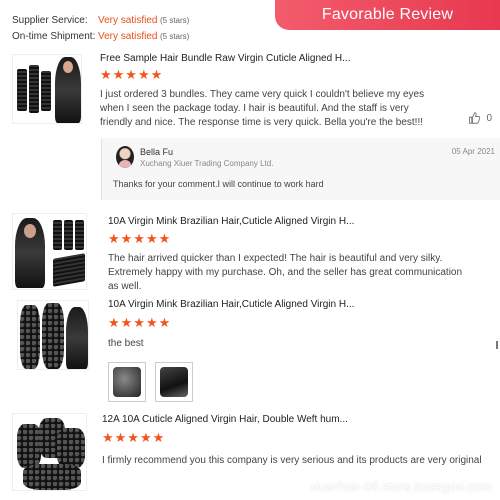 This screenshot has height=500, width=500. What do you see at coordinates (128, 36) in the screenshot?
I see `ontime-shipment-value: Very satisfied` at bounding box center [128, 36].